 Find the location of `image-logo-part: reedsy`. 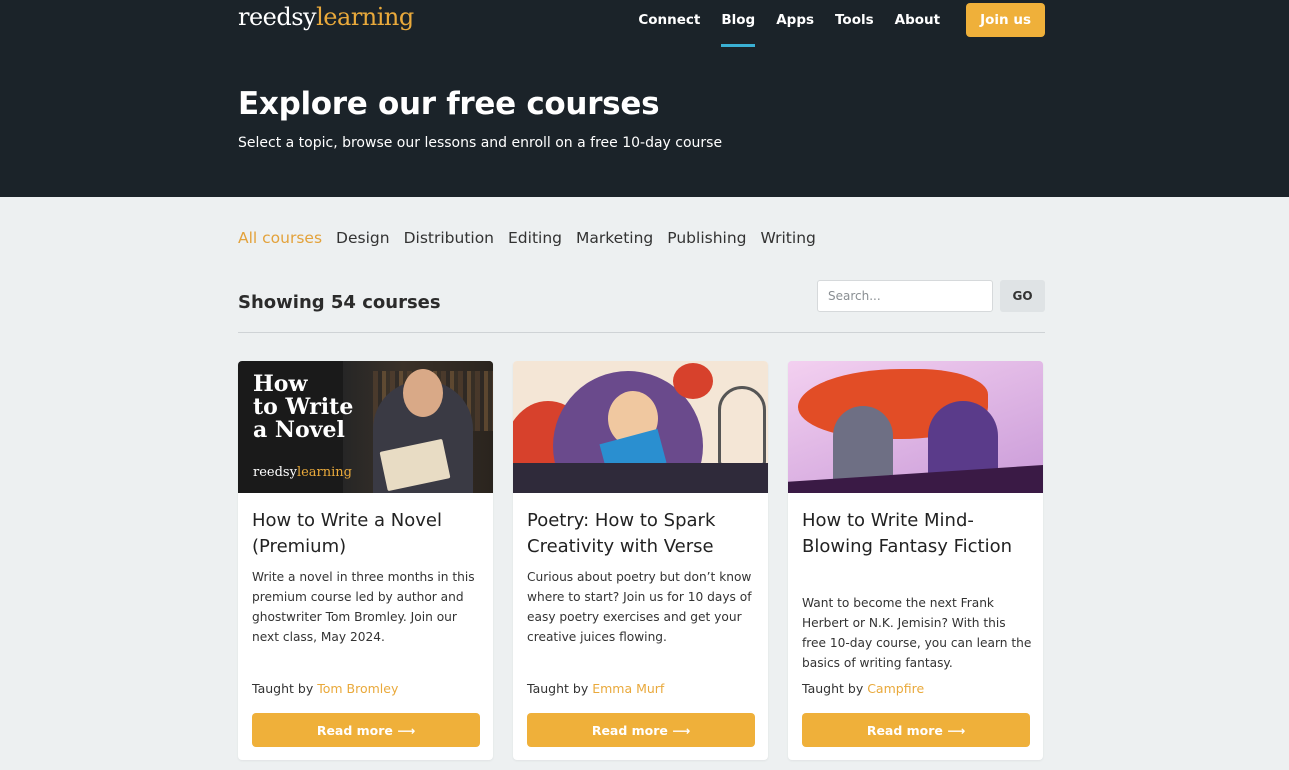

image-logo-part: reedsy is located at coordinates (275, 472).